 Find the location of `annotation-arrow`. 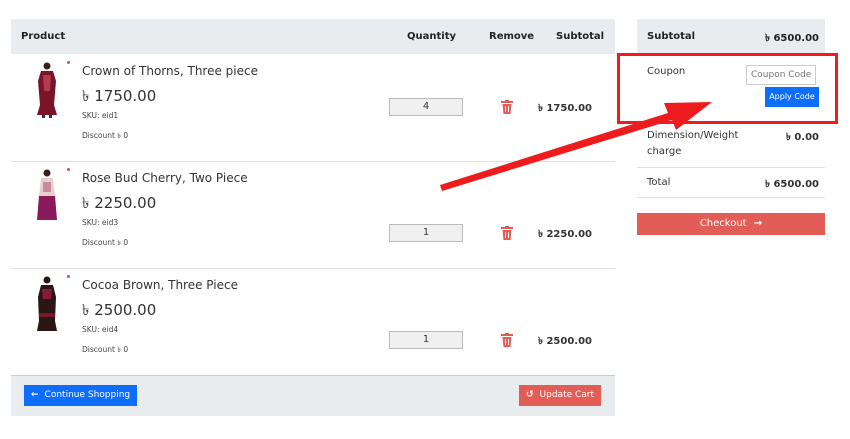

annotation-arrow is located at coordinates (576, 146).